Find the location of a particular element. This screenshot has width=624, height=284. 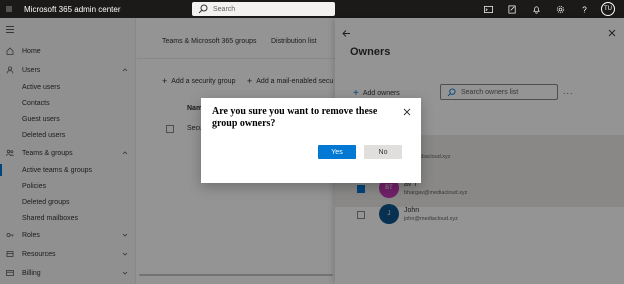

bell-icon is located at coordinates (536, 9).